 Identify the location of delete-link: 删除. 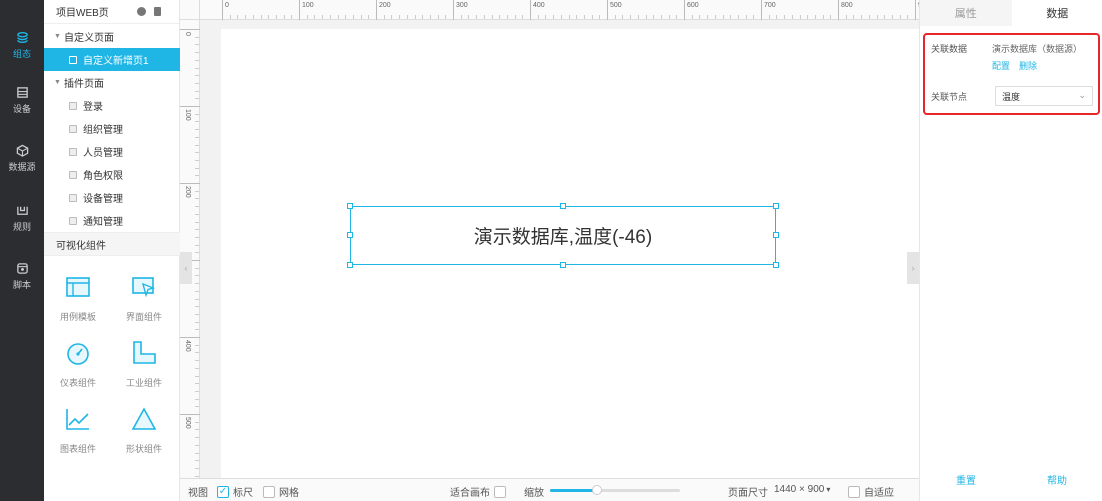
(1028, 65).